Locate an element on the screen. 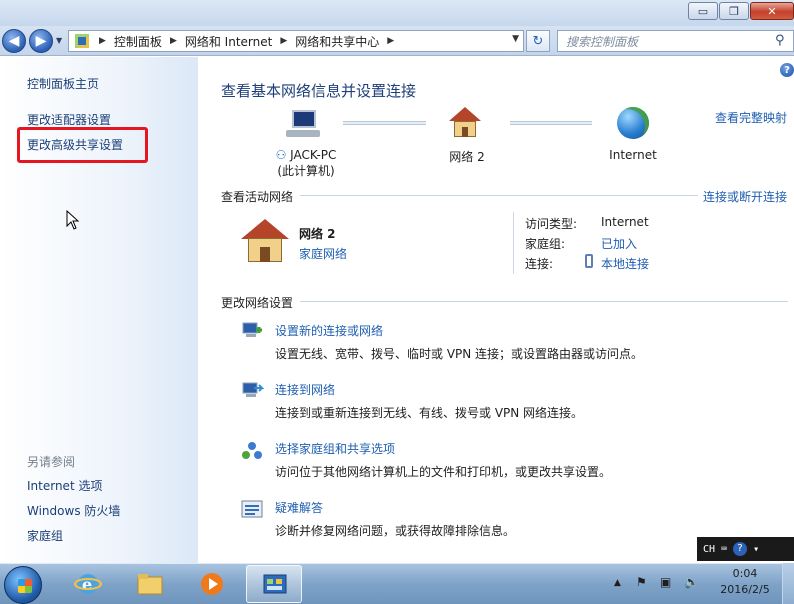 The image size is (794, 604). homegroup-joined-link: 已加入 is located at coordinates (619, 243).